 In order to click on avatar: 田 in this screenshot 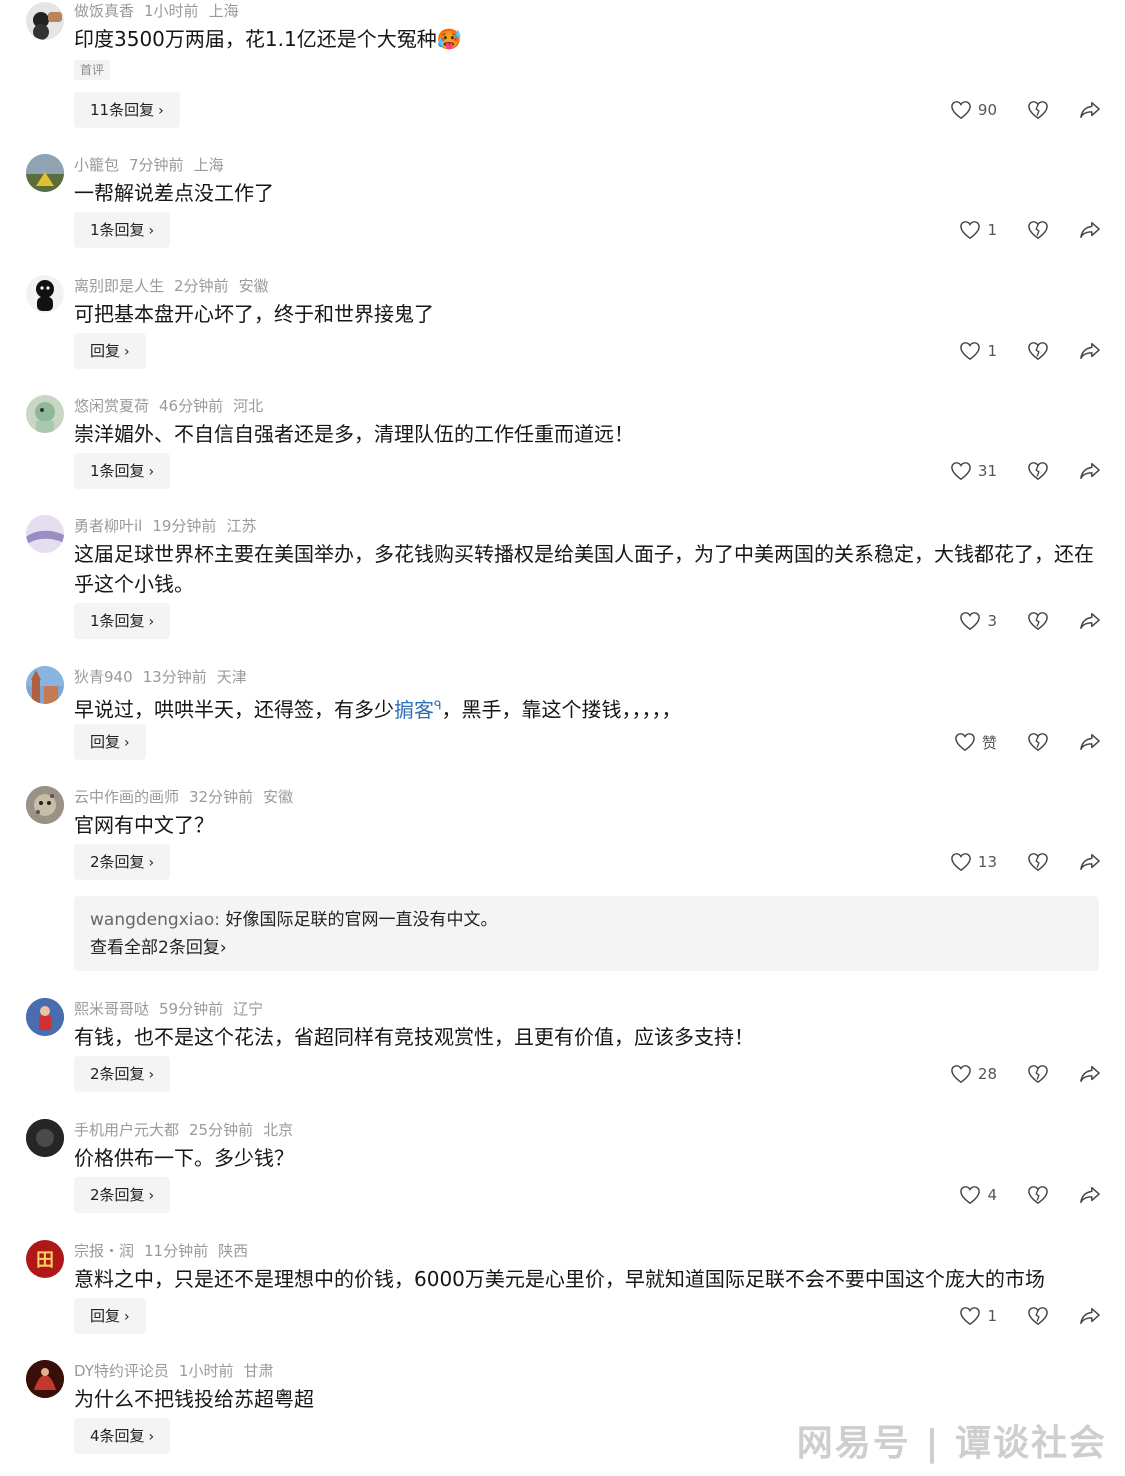, I will do `click(45, 1259)`.